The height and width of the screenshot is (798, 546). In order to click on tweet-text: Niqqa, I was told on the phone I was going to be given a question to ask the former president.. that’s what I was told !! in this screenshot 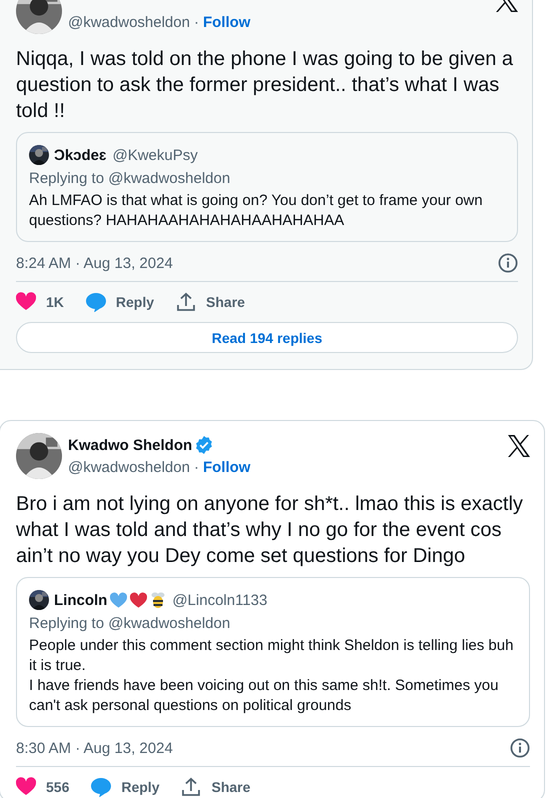, I will do `click(265, 85)`.